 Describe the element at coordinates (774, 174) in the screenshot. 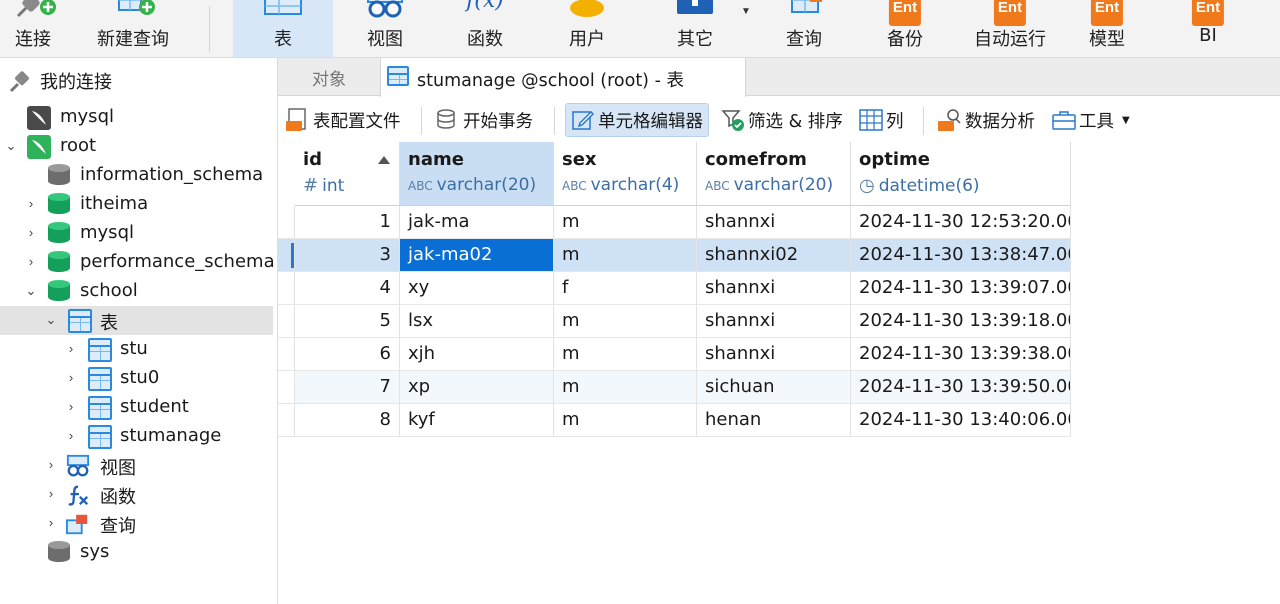

I see `column-header-comefrom: comefrom ABC varchar(20)` at that location.